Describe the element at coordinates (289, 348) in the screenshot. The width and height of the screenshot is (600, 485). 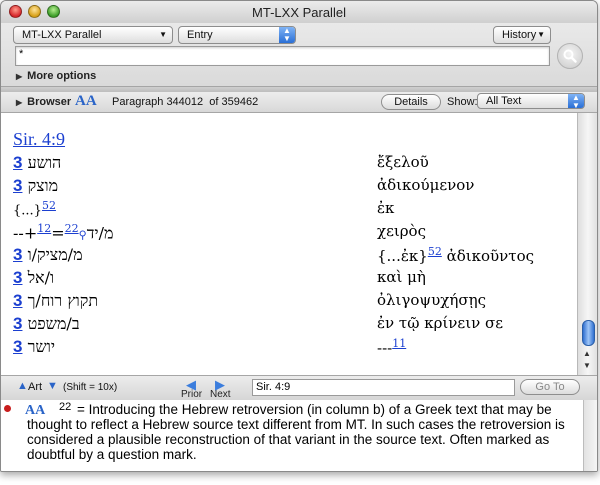
I see `table-row: יושר 3 ---11` at that location.